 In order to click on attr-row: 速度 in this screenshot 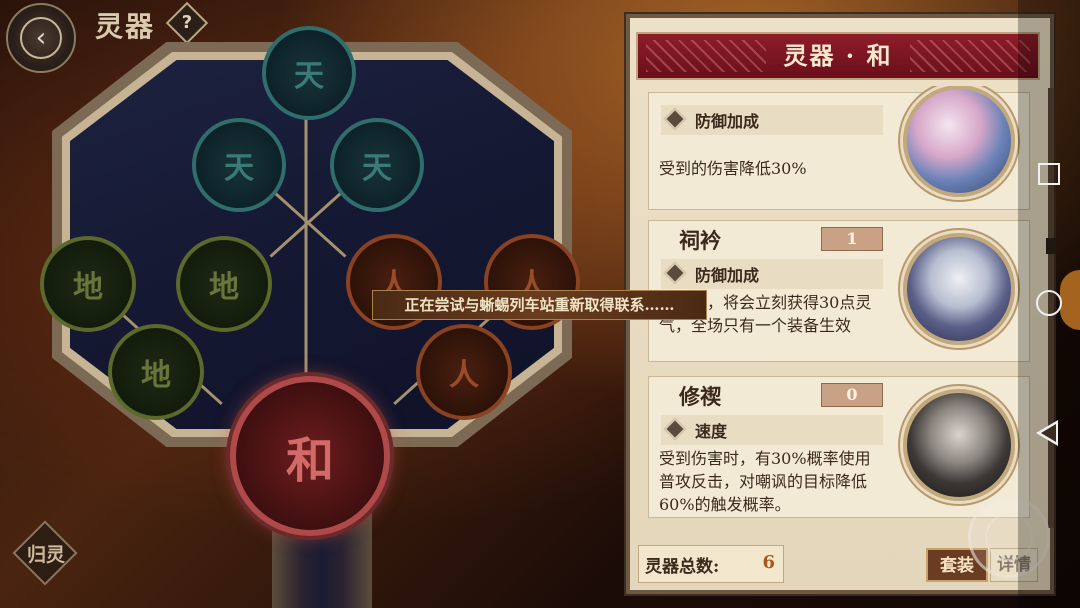, I will do `click(772, 430)`.